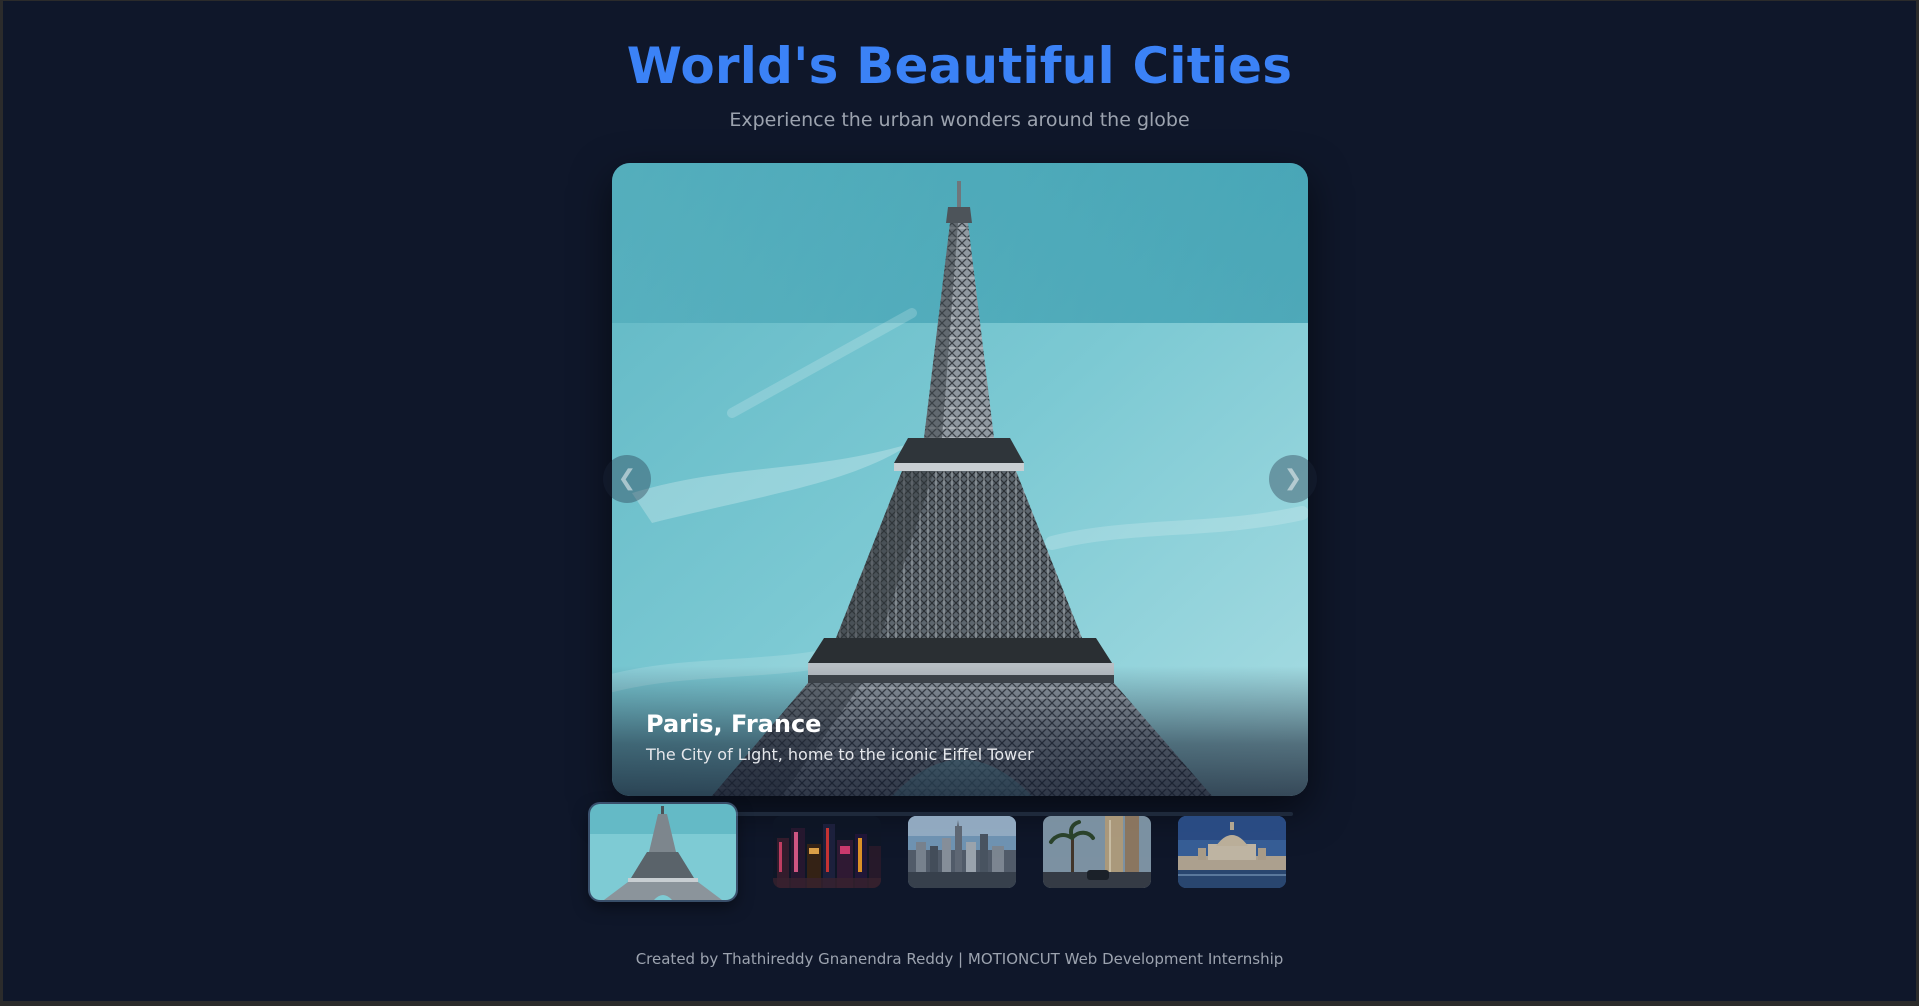 The width and height of the screenshot is (1919, 1006). I want to click on chevron-left-icon: ❮, so click(627, 478).